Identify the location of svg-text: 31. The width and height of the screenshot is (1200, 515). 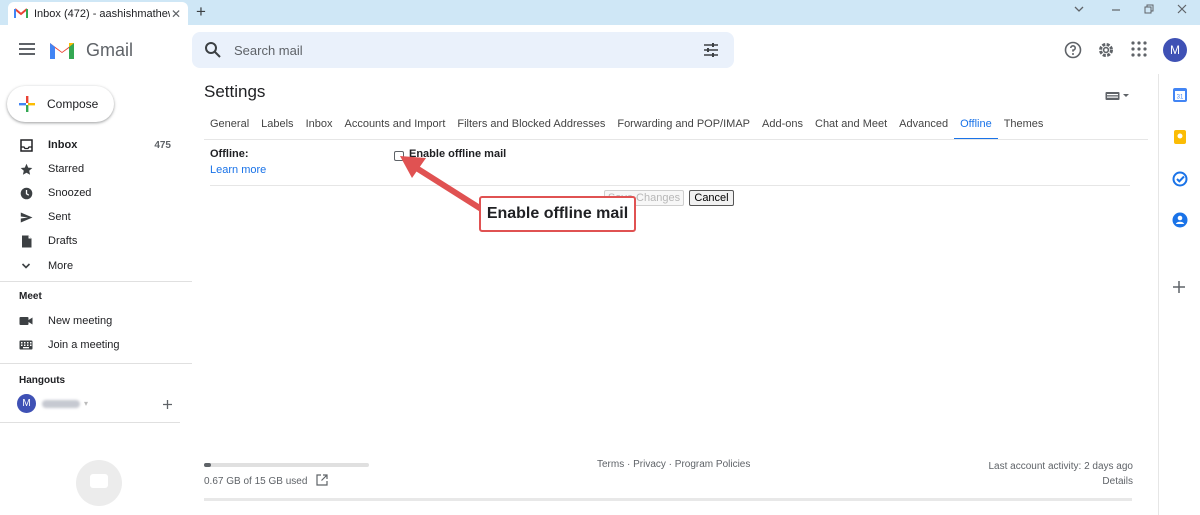
(1180, 98).